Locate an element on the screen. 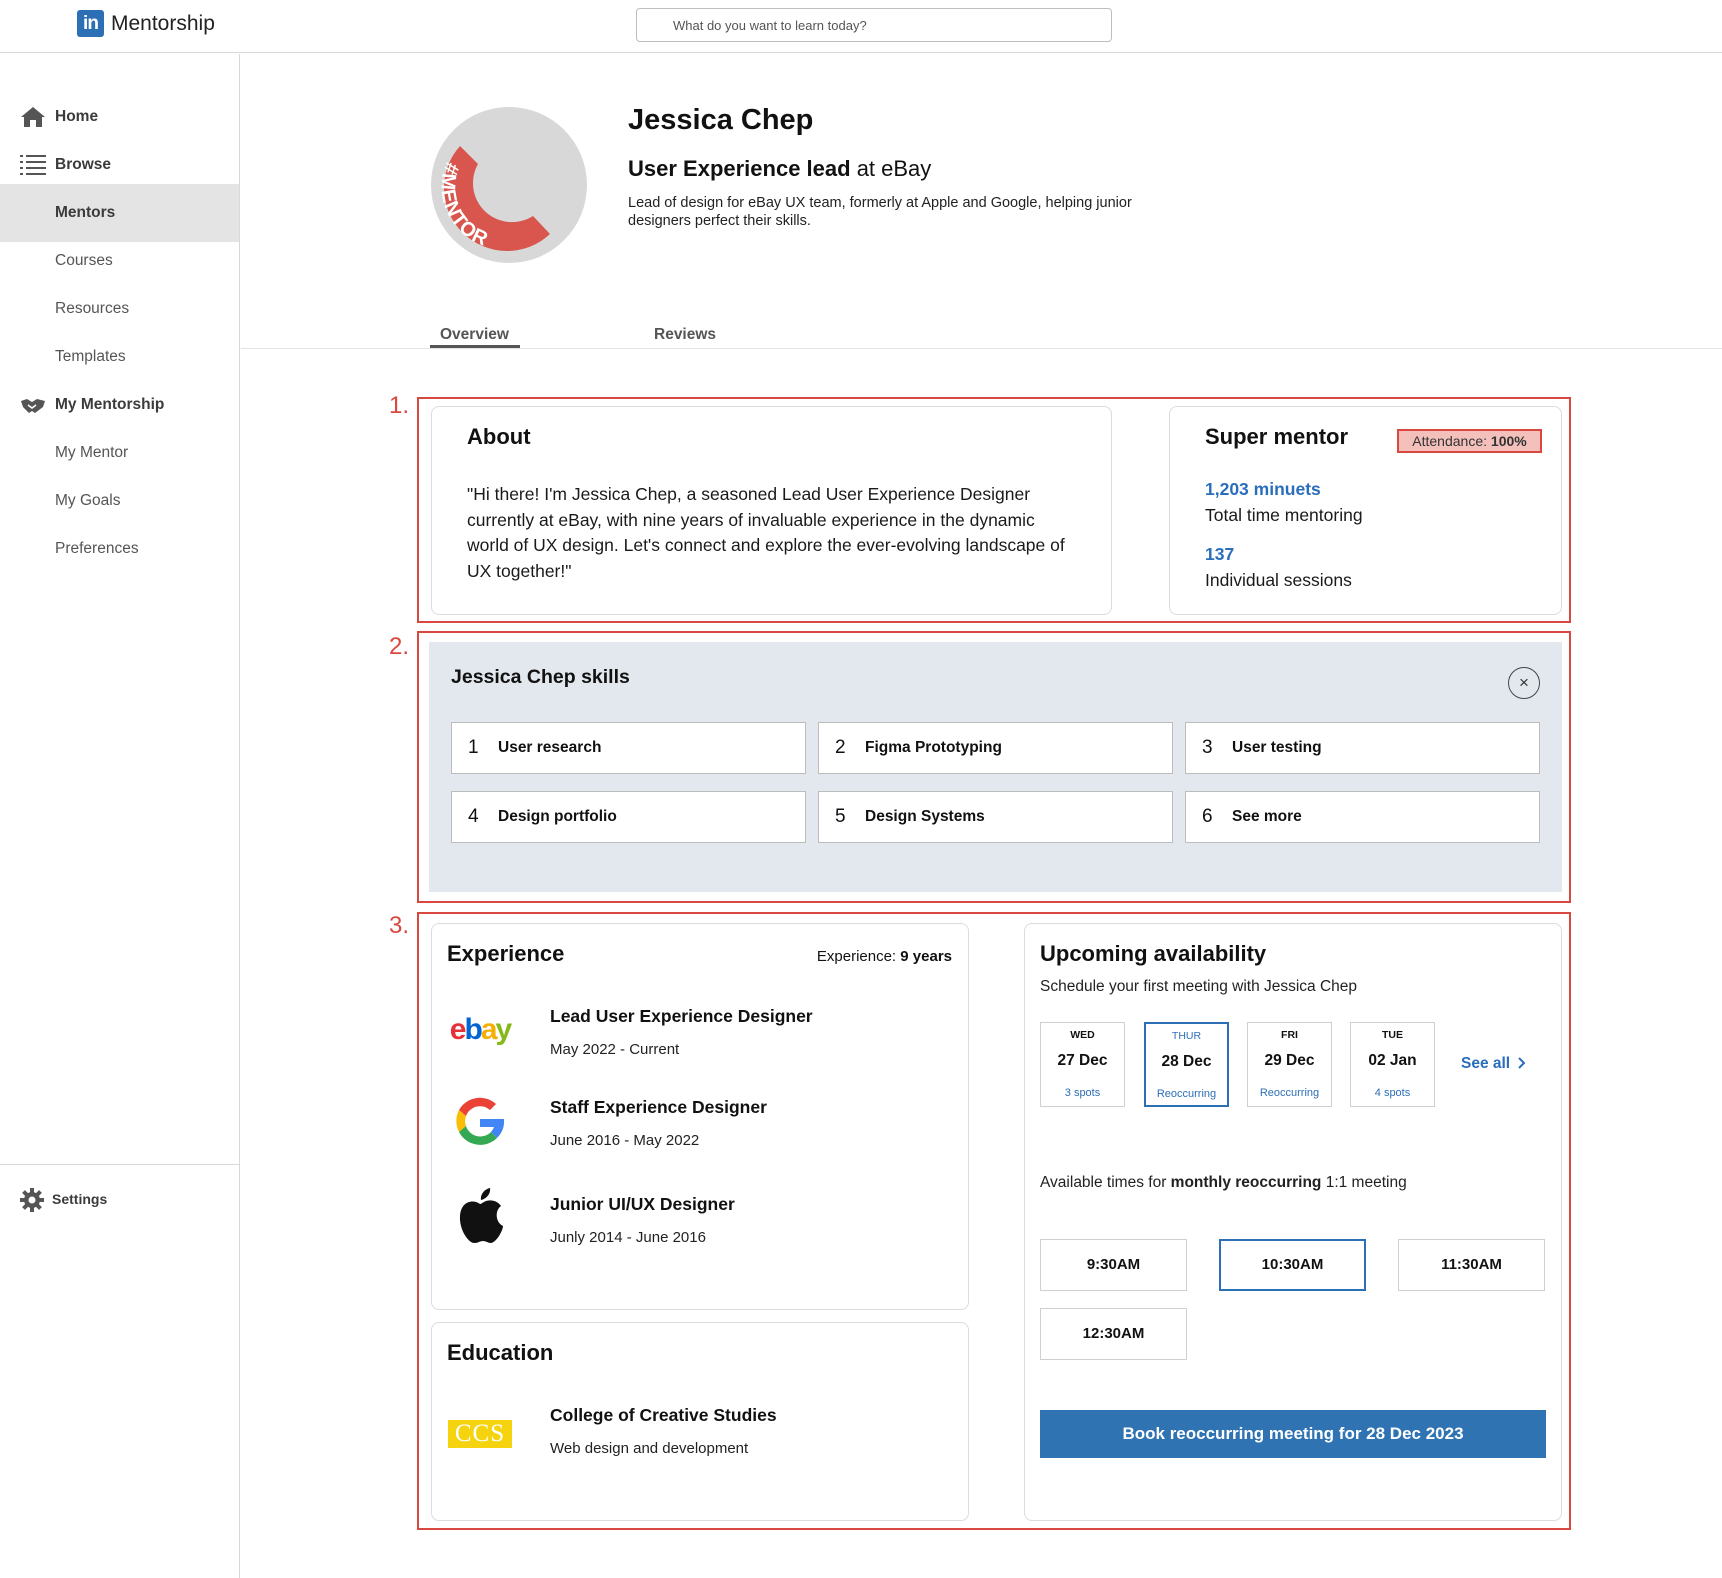 This screenshot has width=1722, height=1578. tab-reviews: Reviews is located at coordinates (685, 335).